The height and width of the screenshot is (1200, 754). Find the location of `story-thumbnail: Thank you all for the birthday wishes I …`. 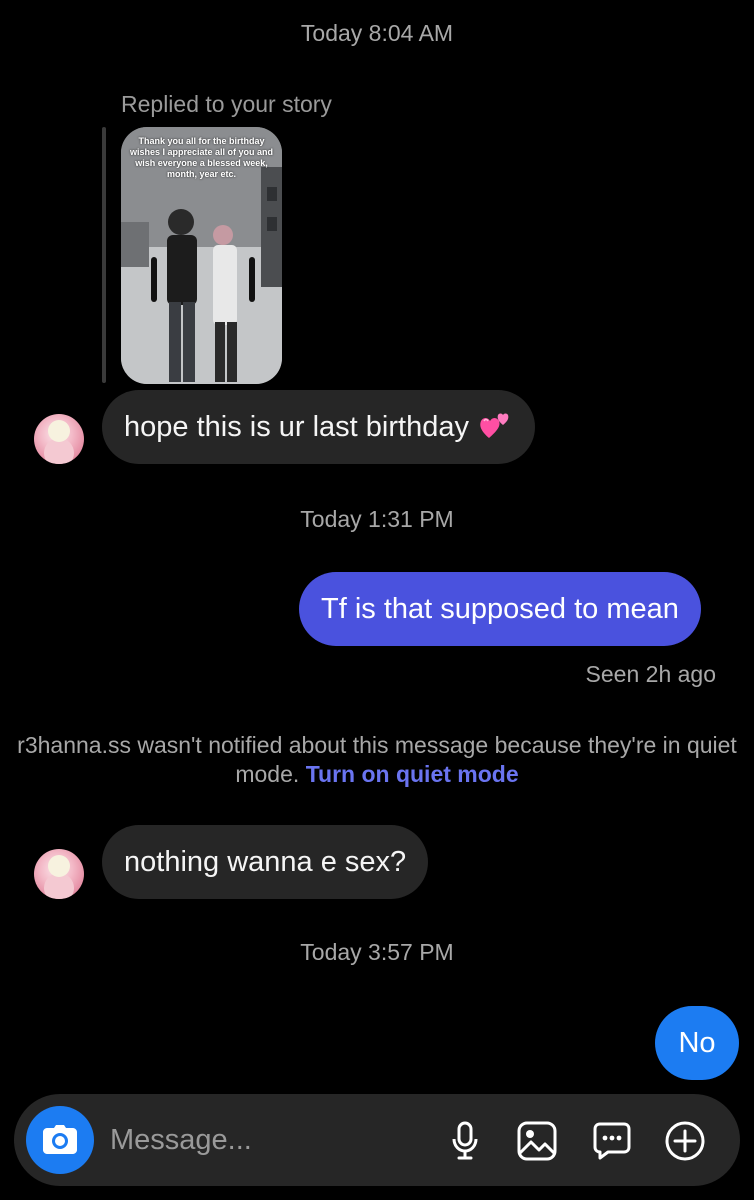

story-thumbnail: Thank you all for the birthday wishes I … is located at coordinates (201, 255).